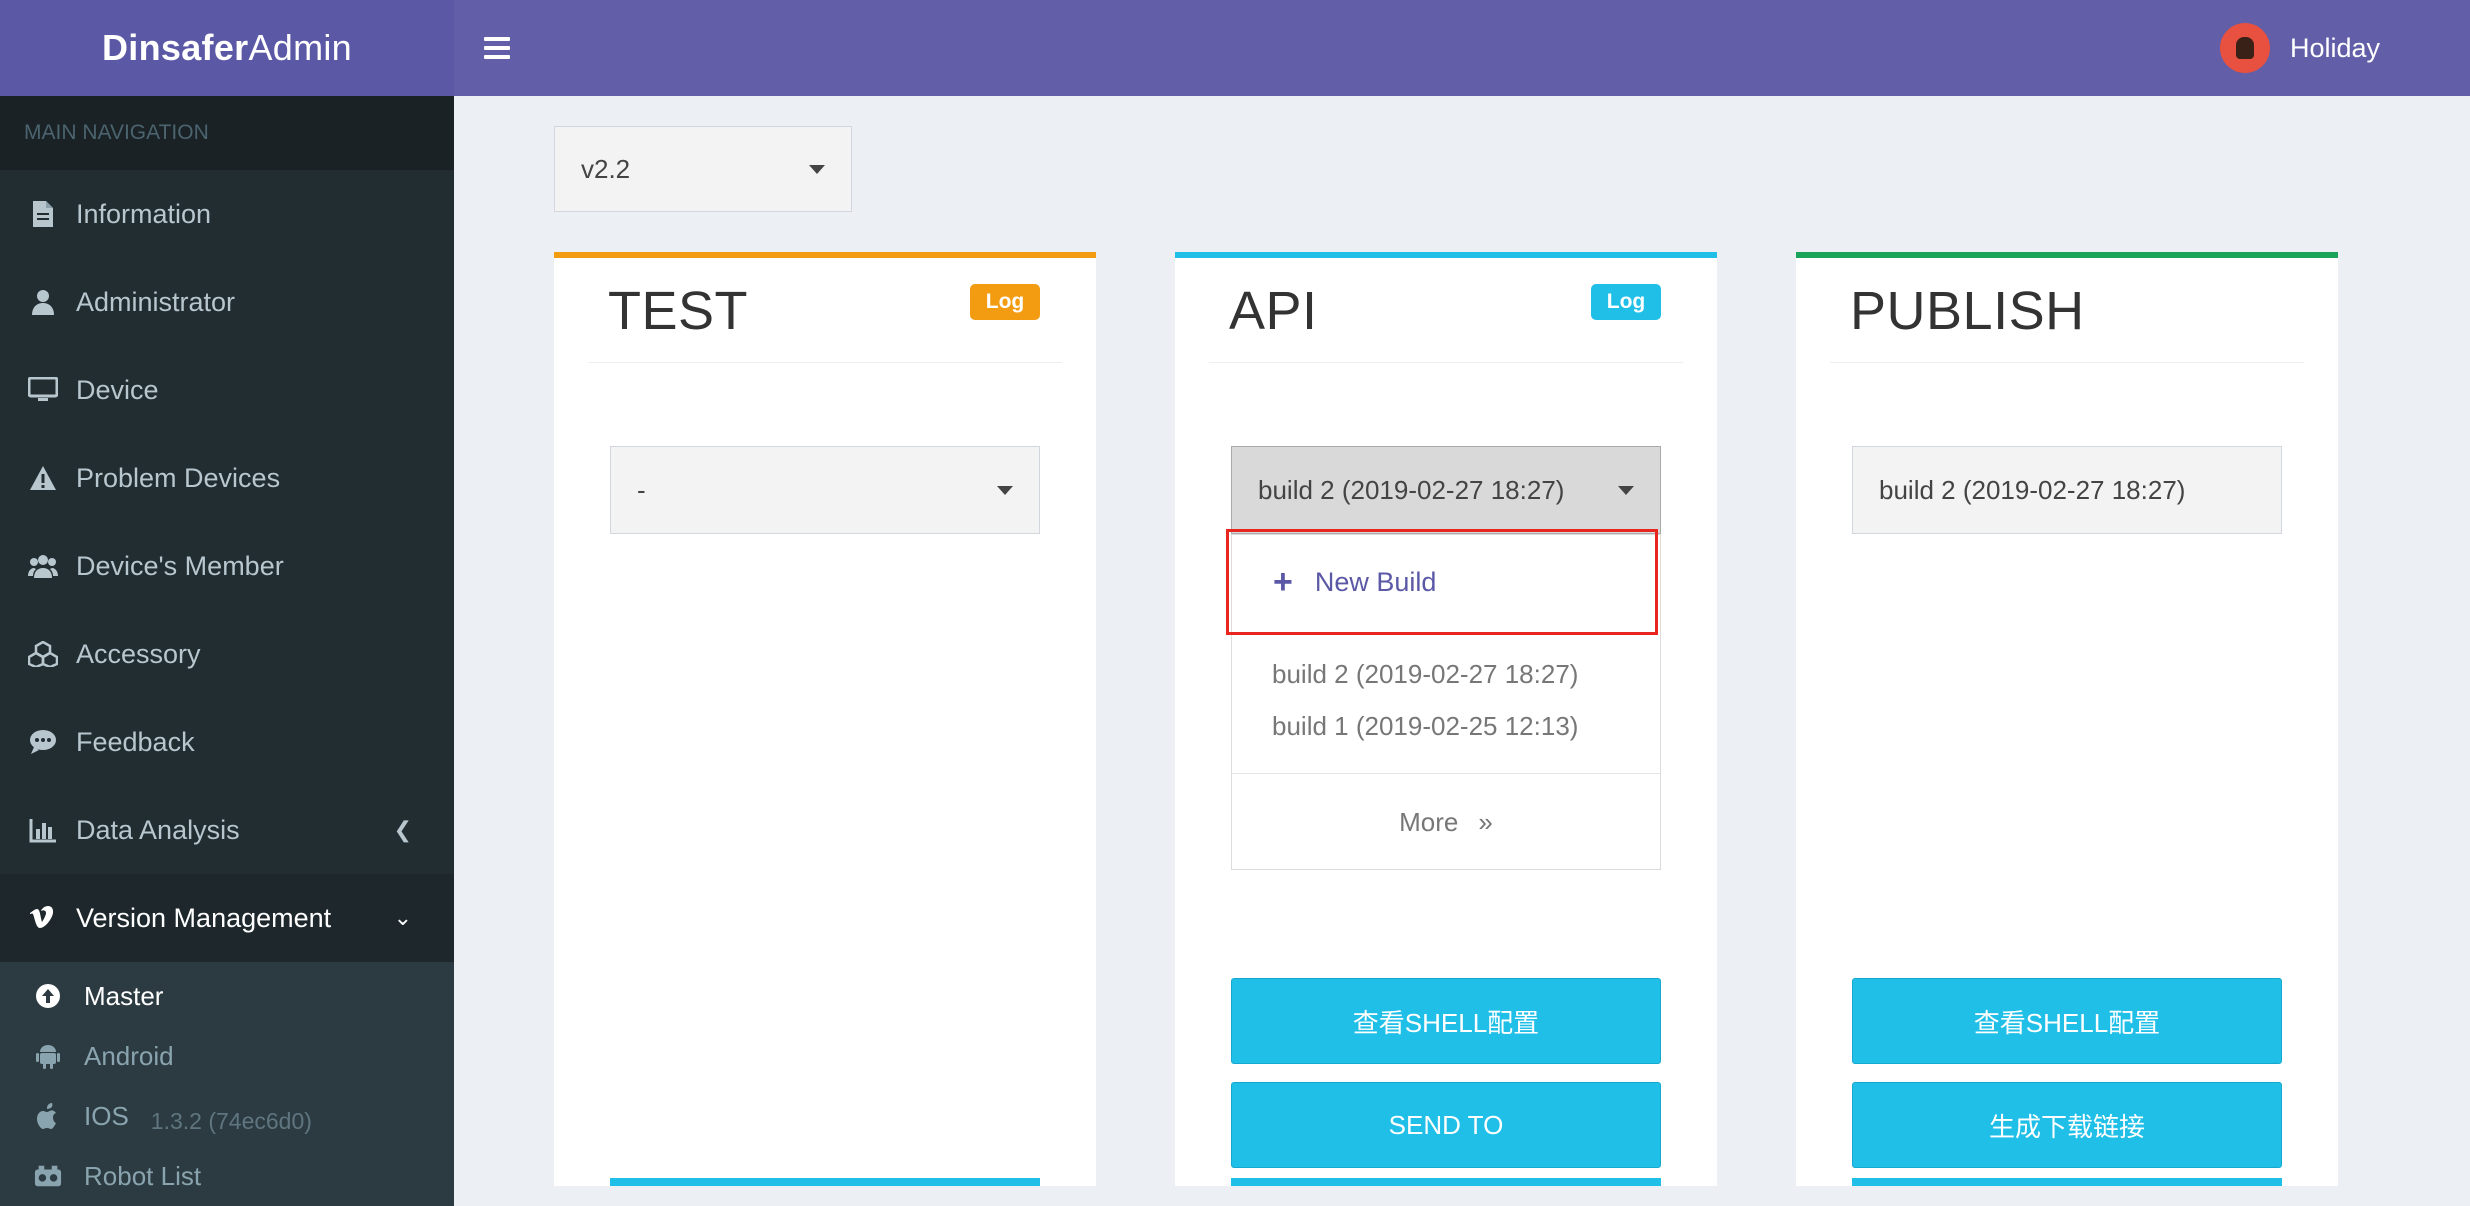 Image resolution: width=2470 pixels, height=1206 pixels. Describe the element at coordinates (1411, 489) in the screenshot. I see `api-build-select-value: build 2 (2019-02-27 18:27)` at that location.